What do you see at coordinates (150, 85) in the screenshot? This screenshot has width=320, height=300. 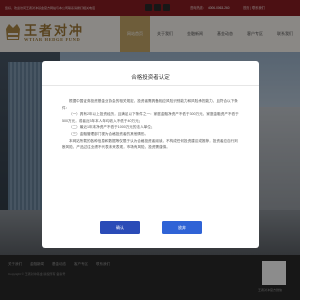 I see `dialog-divider` at bounding box center [150, 85].